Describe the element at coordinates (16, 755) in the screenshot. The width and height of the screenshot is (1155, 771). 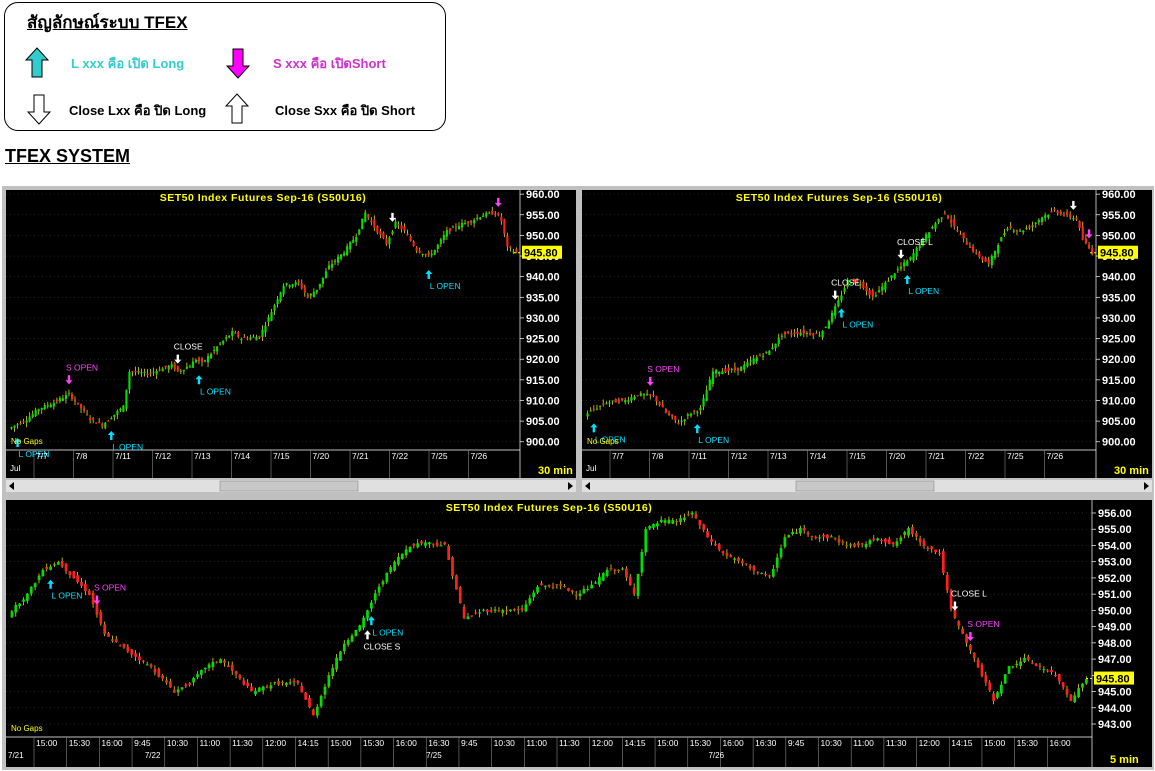
I see `date-label: 7/21` at that location.